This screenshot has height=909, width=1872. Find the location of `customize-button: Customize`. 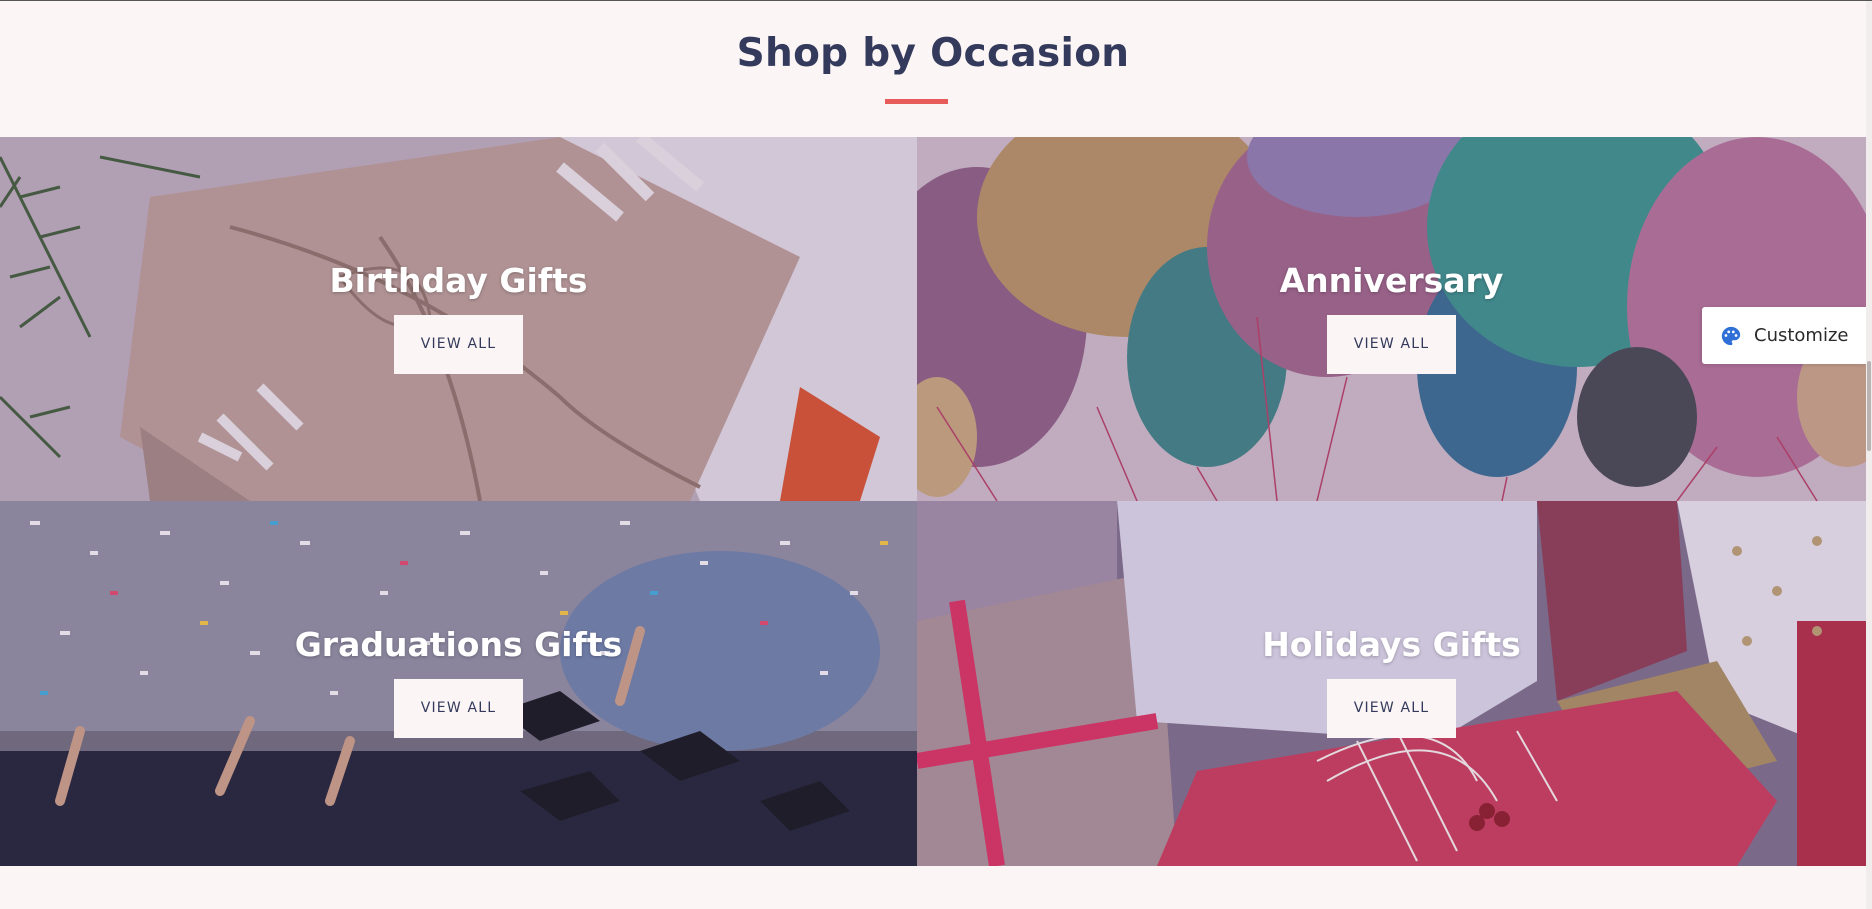

customize-button: Customize is located at coordinates (1784, 335).